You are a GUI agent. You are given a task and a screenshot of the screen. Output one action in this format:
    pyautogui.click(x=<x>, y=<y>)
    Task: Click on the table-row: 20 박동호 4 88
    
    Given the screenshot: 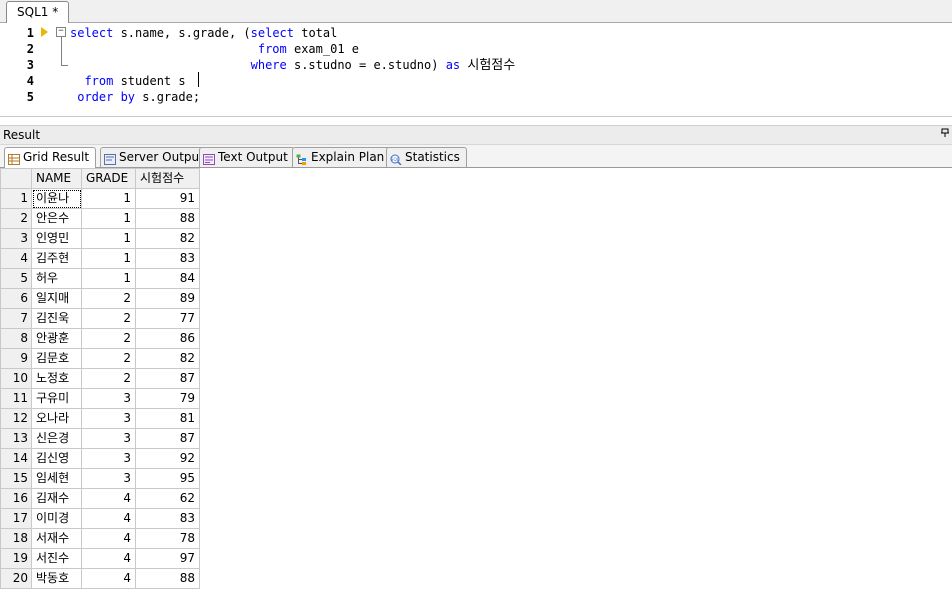 What is the action you would take?
    pyautogui.click(x=100, y=578)
    